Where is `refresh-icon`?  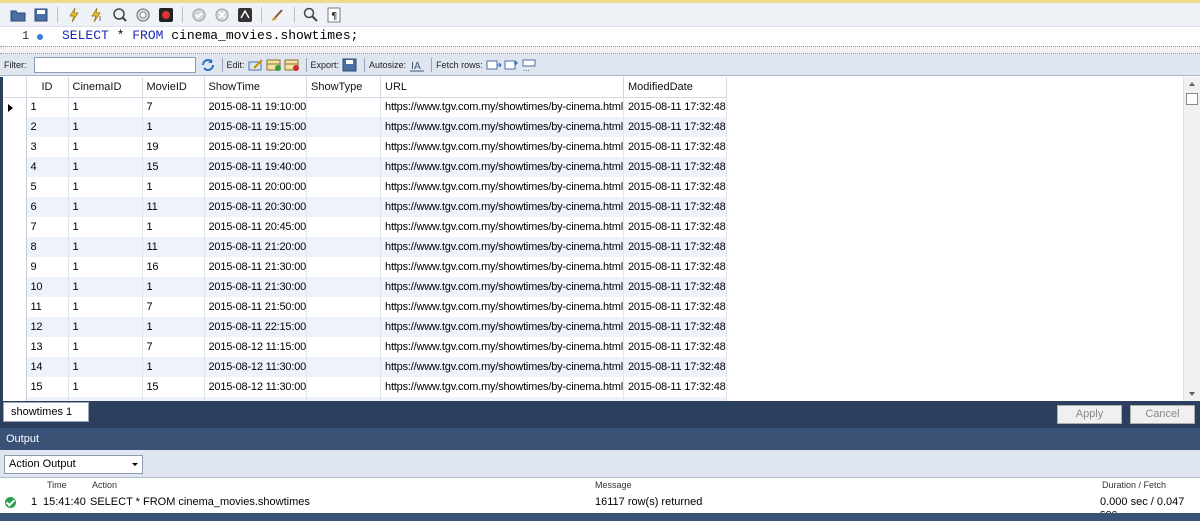
refresh-icon is located at coordinates (208, 65).